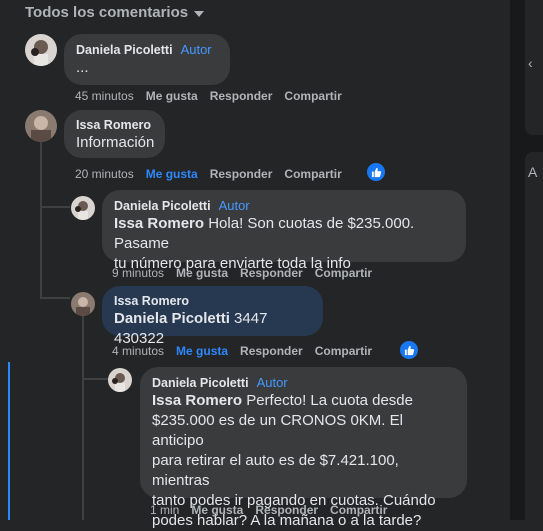 The width and height of the screenshot is (543, 531). Describe the element at coordinates (533, 172) in the screenshot. I see `partial-letter-icon: A` at that location.